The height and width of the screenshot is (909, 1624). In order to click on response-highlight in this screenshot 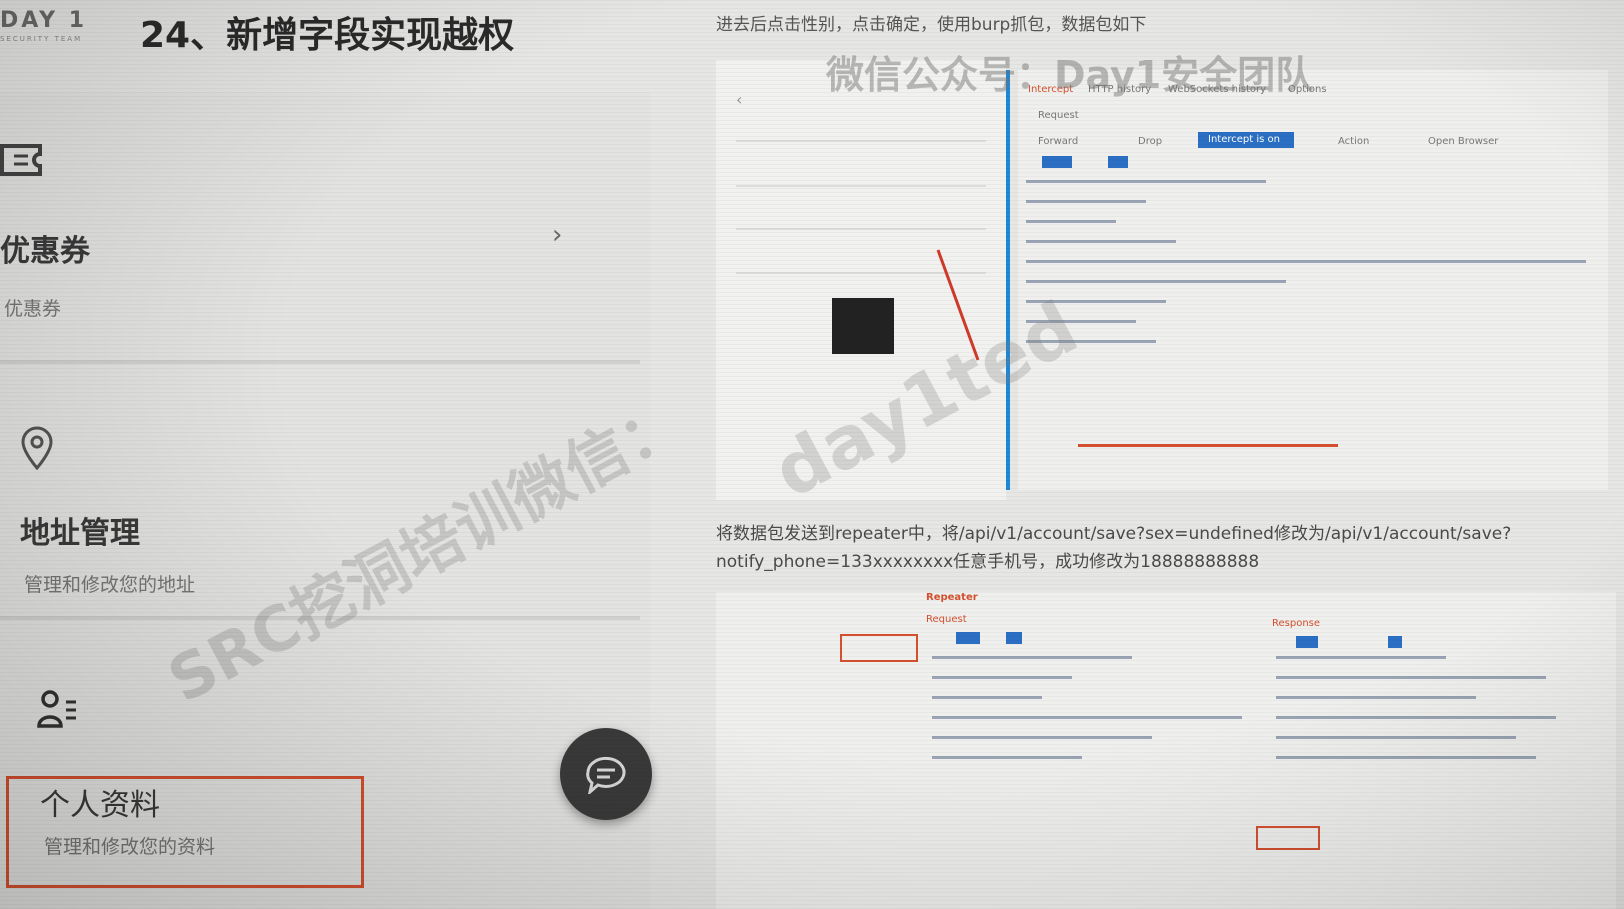, I will do `click(1288, 838)`.